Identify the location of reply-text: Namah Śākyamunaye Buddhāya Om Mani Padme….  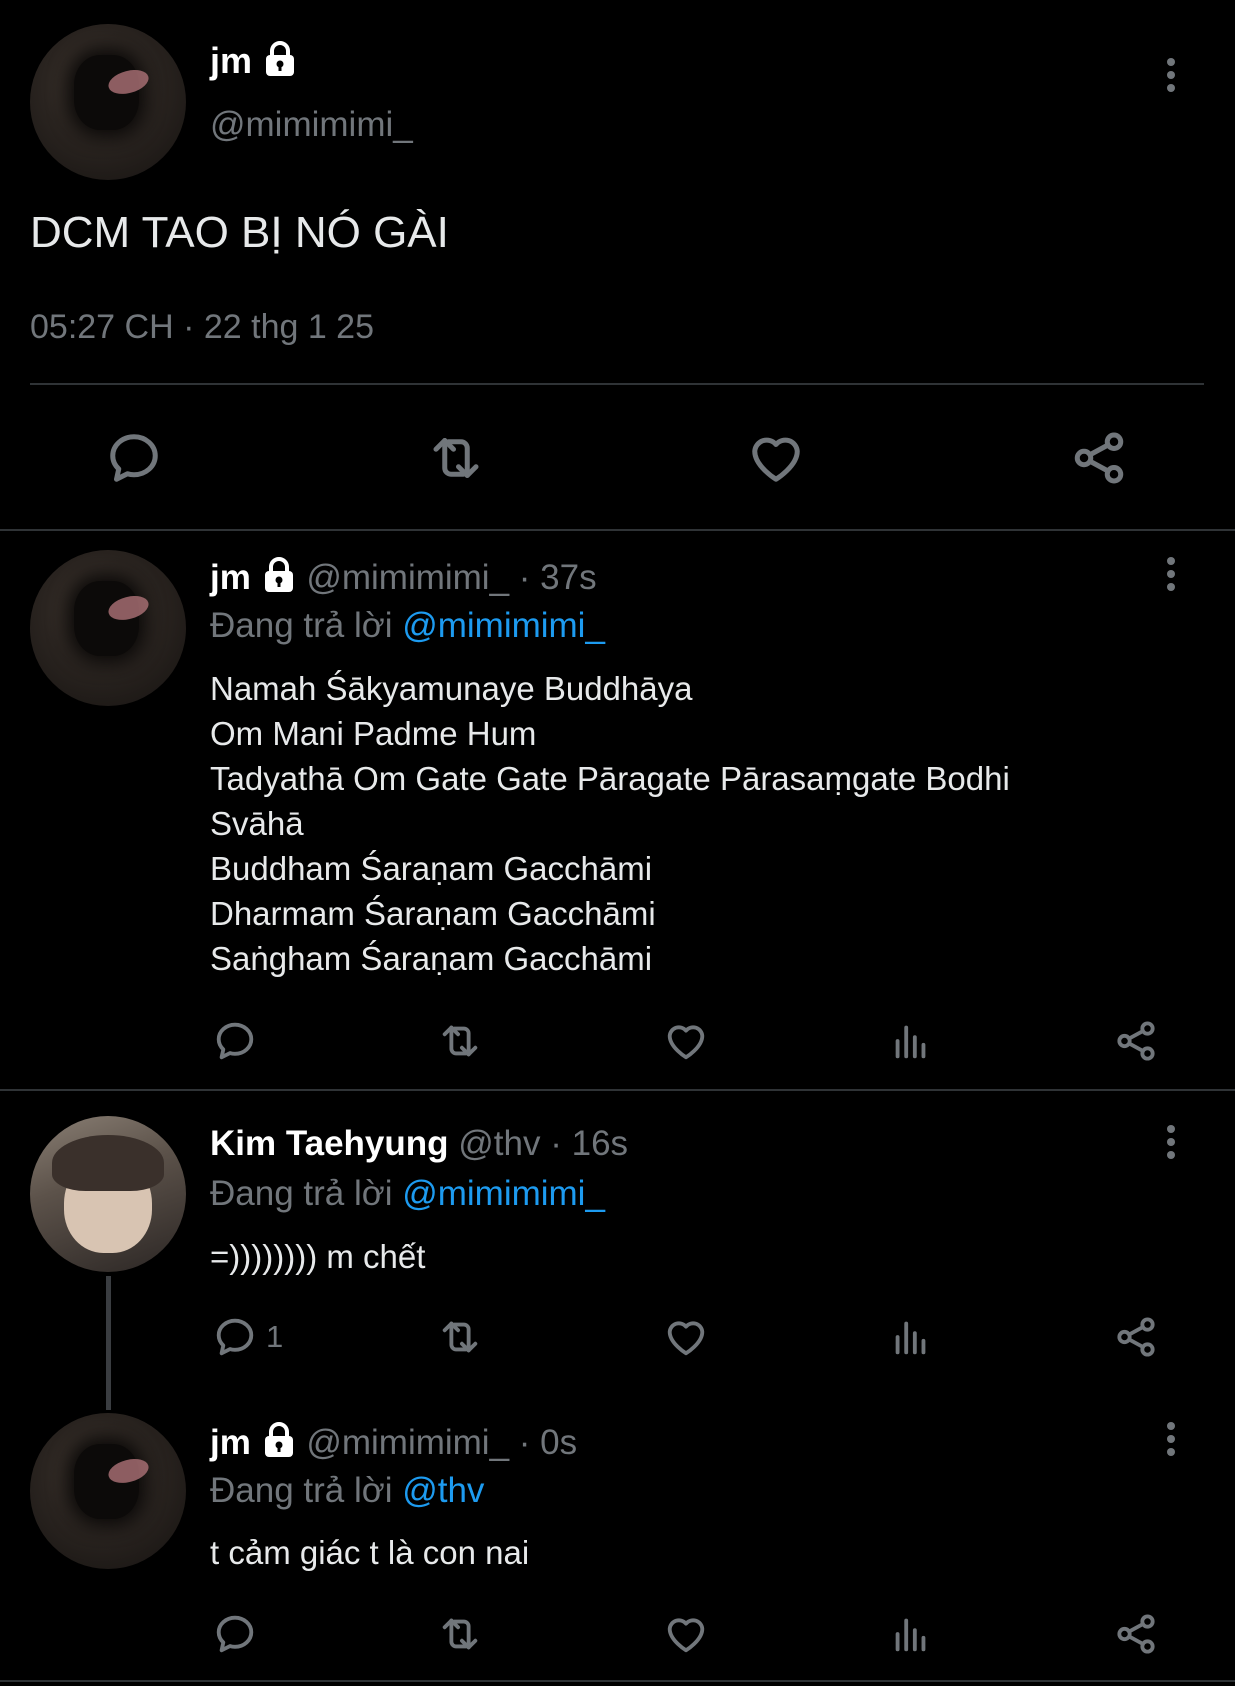
(610, 823).